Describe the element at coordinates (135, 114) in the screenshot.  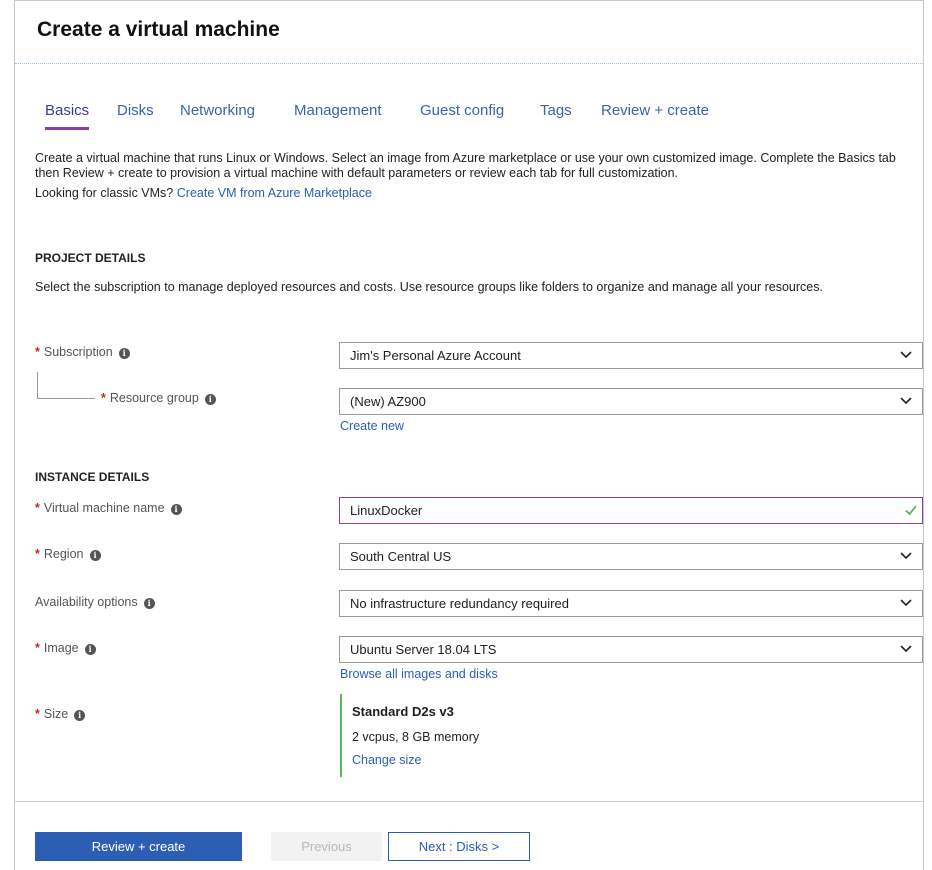
I see `tab-disks: Disks` at that location.